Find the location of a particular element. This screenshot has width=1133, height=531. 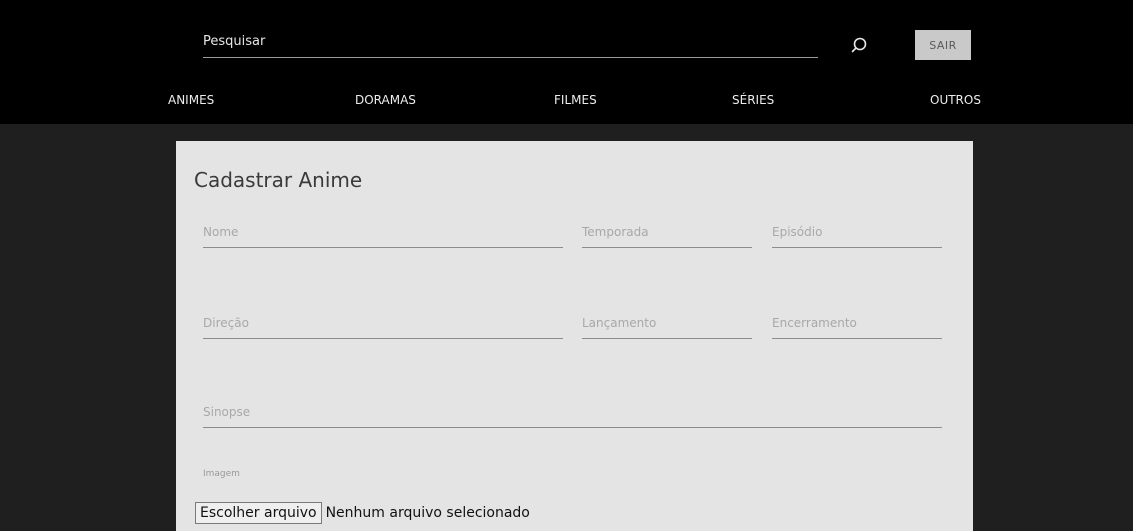

nav-item-series: SÉRIES is located at coordinates (753, 100).